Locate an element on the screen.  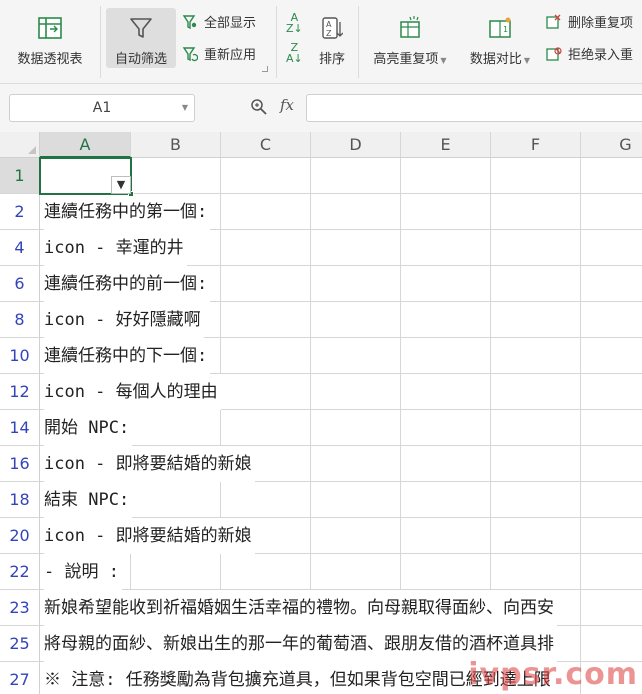
sort-ascending-icon: A Z↓ is located at coordinates (294, 23).